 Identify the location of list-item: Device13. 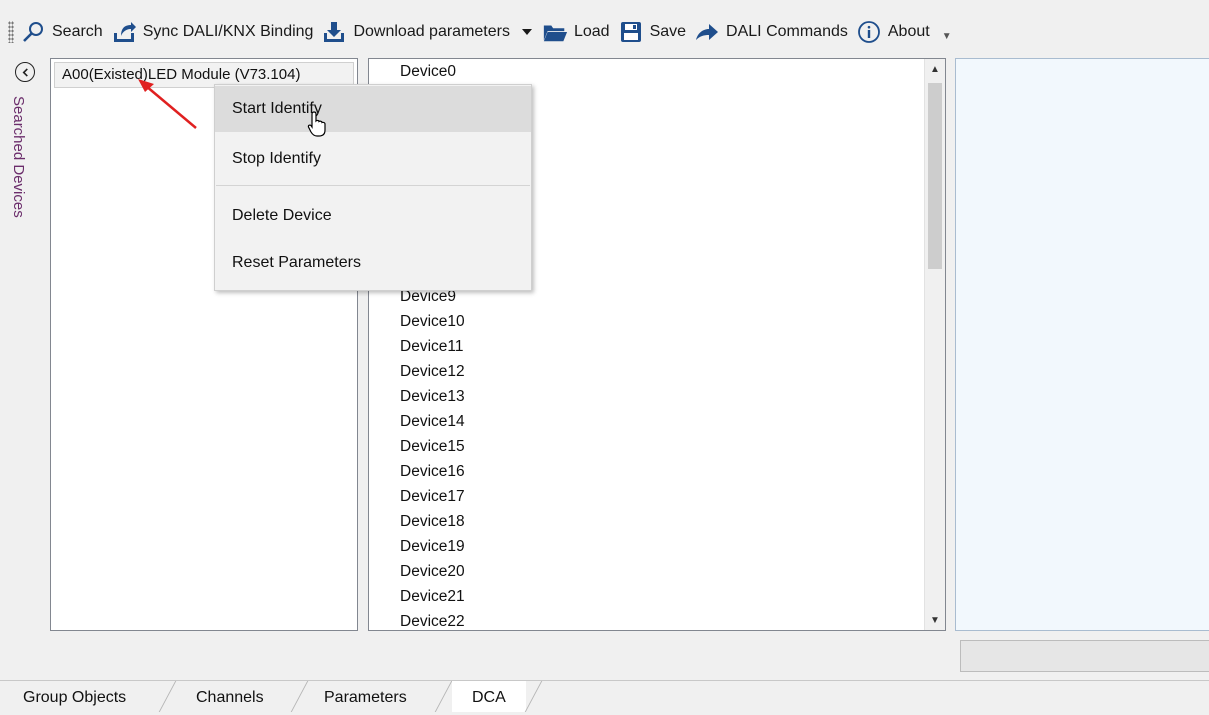
(432, 396).